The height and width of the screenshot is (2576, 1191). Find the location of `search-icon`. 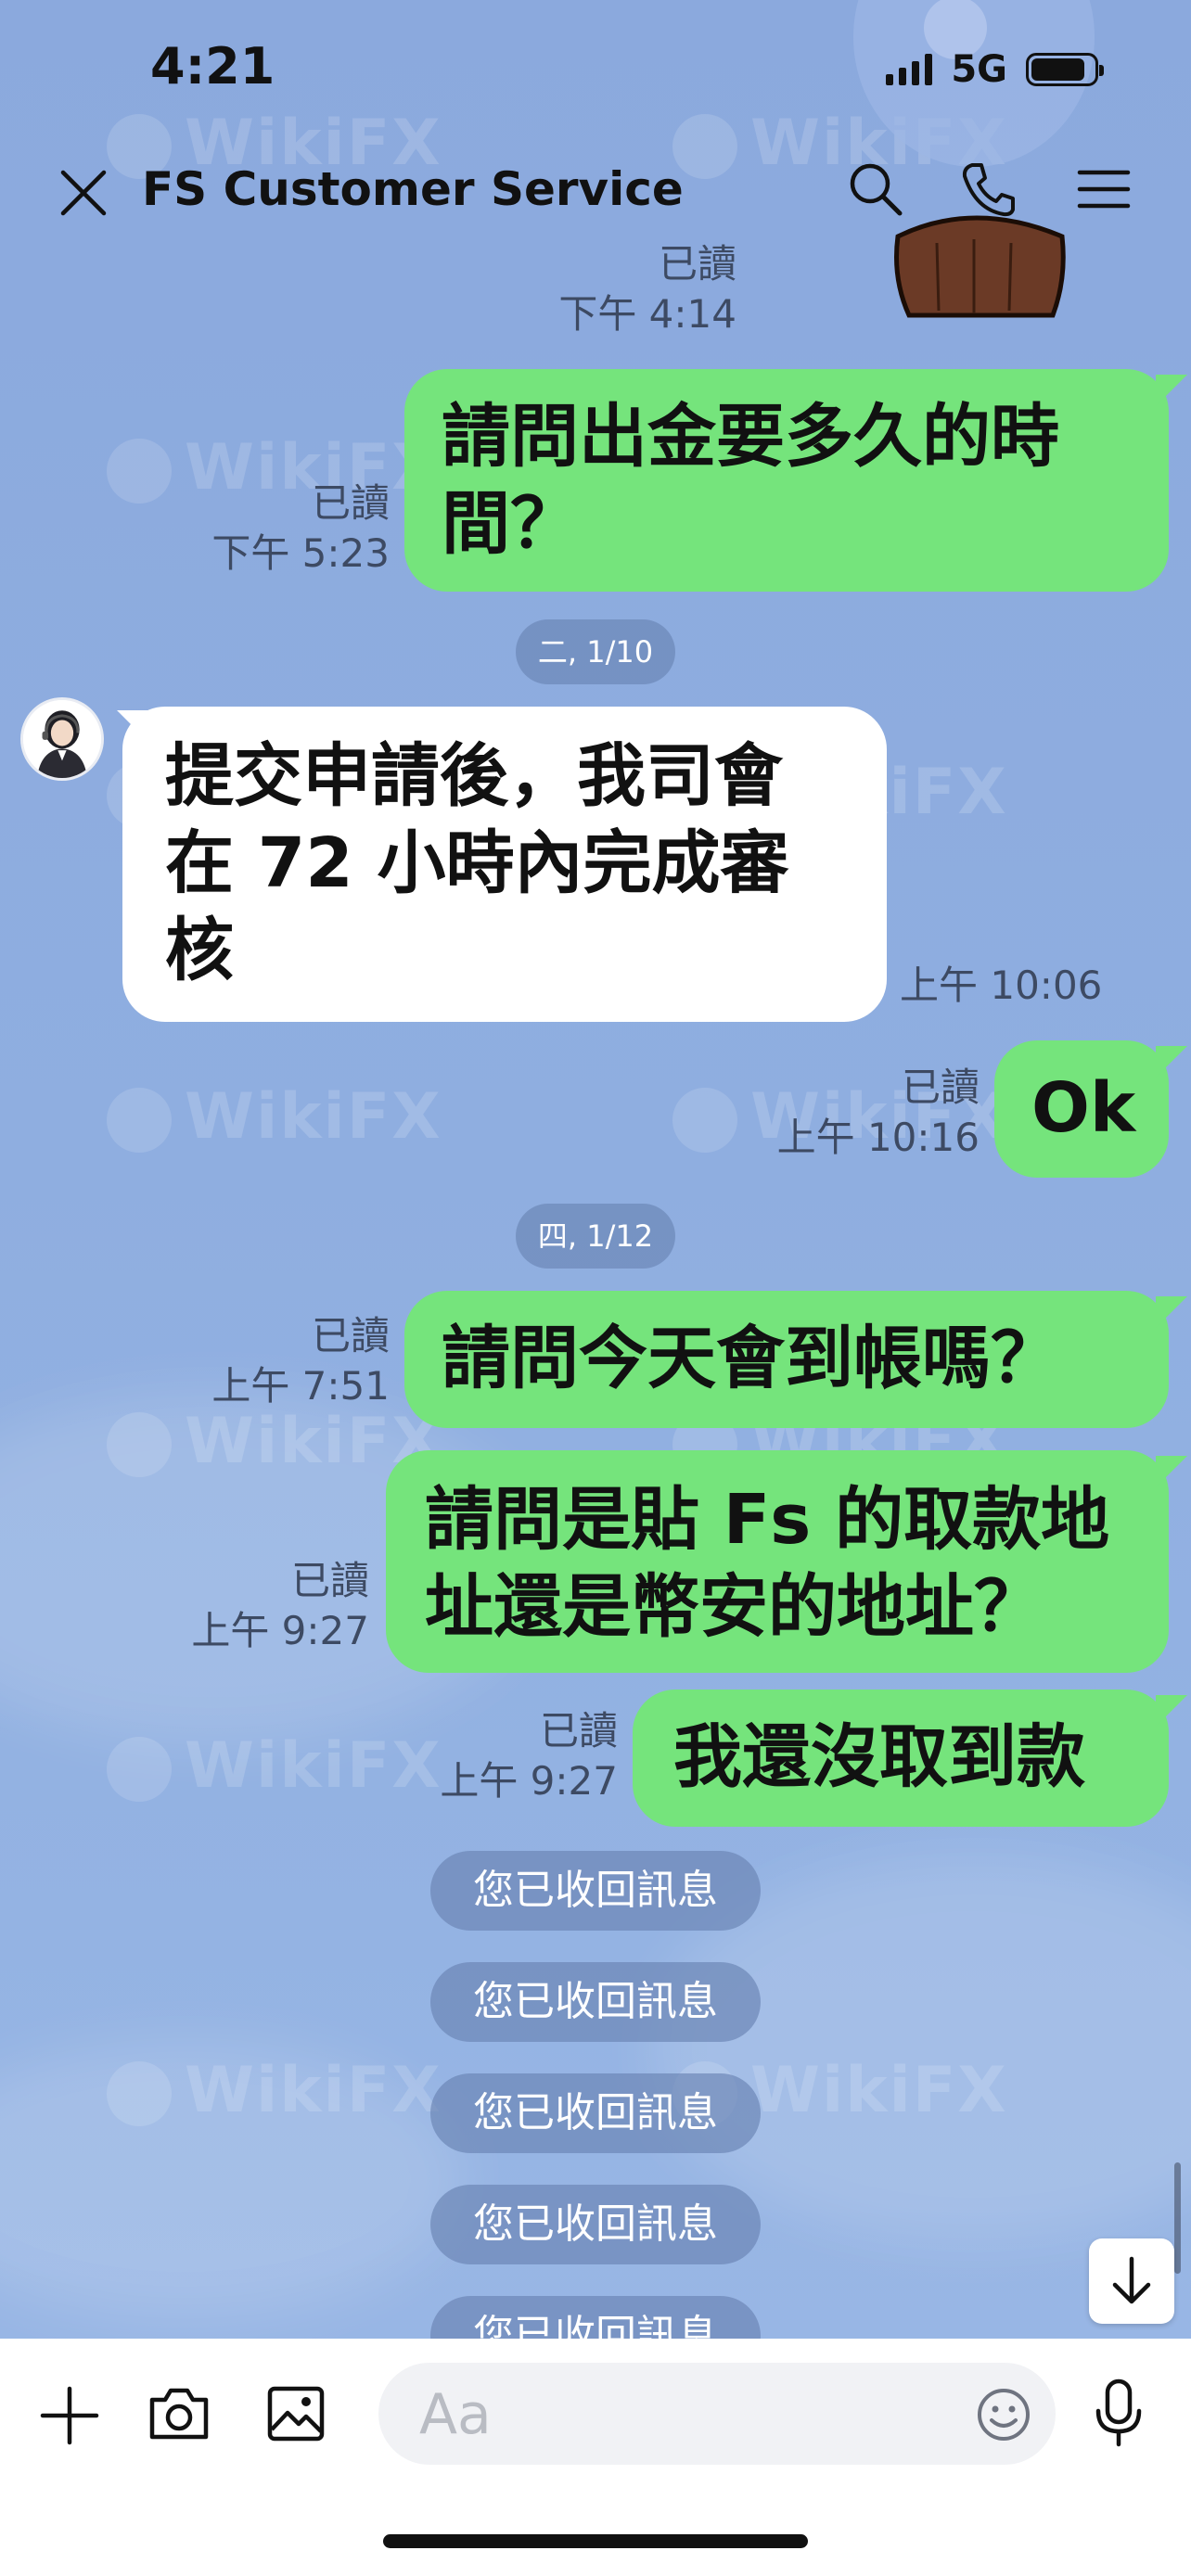

search-icon is located at coordinates (875, 189).